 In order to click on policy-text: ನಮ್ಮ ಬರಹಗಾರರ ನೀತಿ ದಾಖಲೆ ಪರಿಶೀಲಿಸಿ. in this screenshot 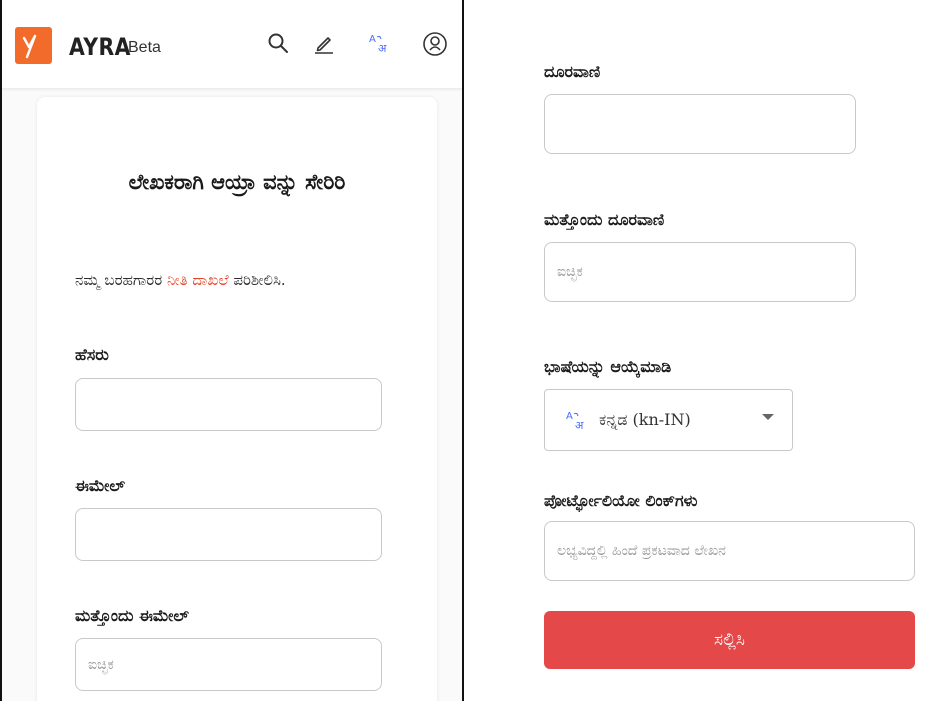, I will do `click(180, 280)`.